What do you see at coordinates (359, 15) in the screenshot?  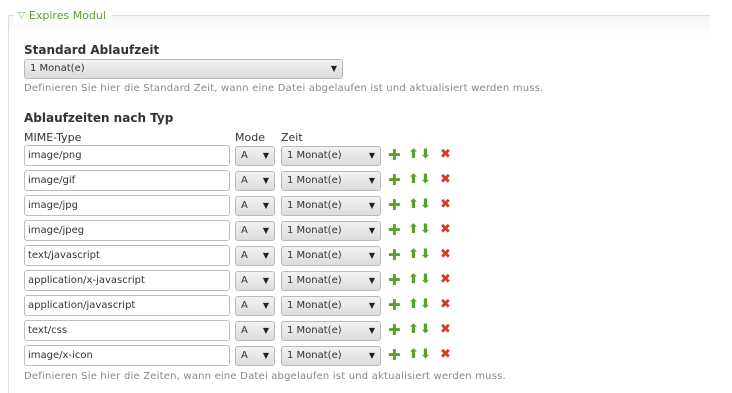 I see `fieldset-border` at bounding box center [359, 15].